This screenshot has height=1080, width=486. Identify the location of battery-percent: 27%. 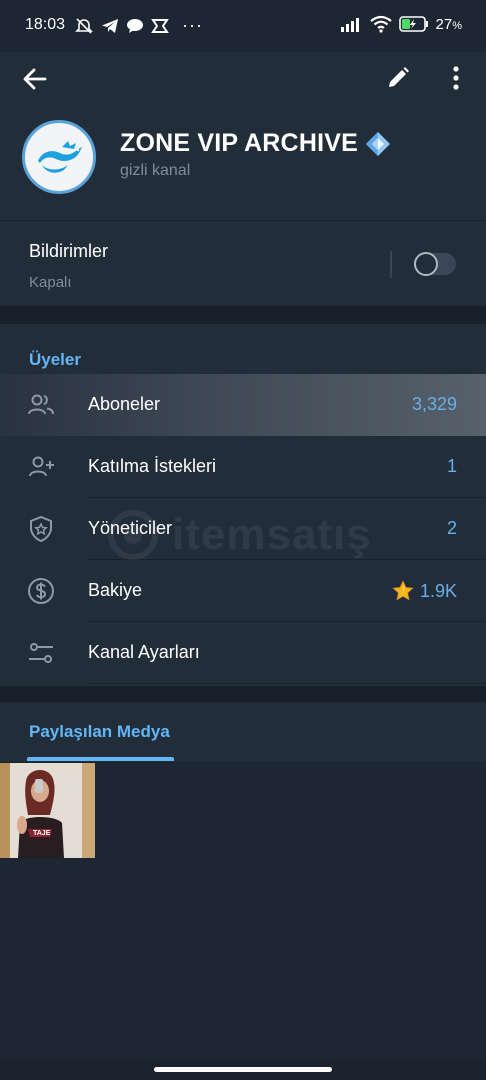
(448, 24).